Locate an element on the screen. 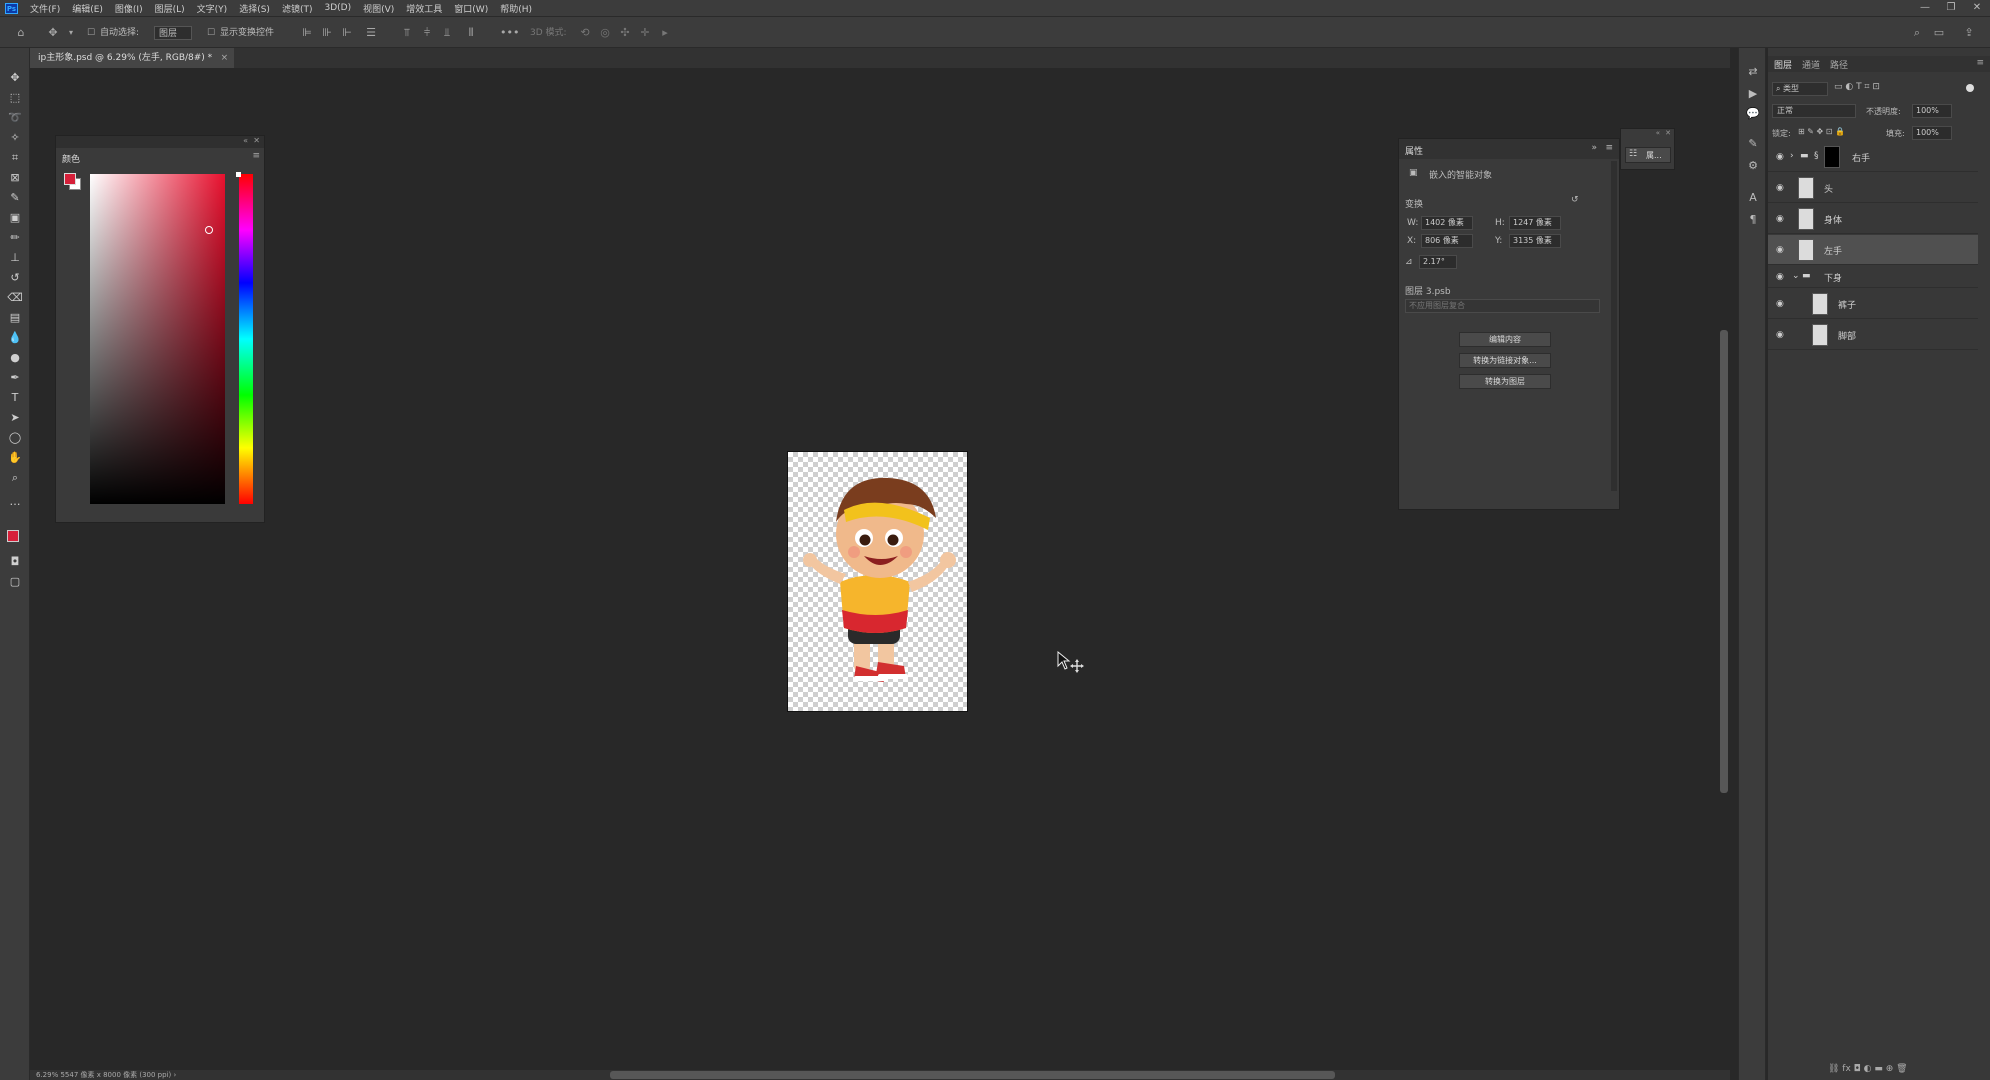 This screenshot has height=1080, width=1990. type-tool-icon: T is located at coordinates (15, 398).